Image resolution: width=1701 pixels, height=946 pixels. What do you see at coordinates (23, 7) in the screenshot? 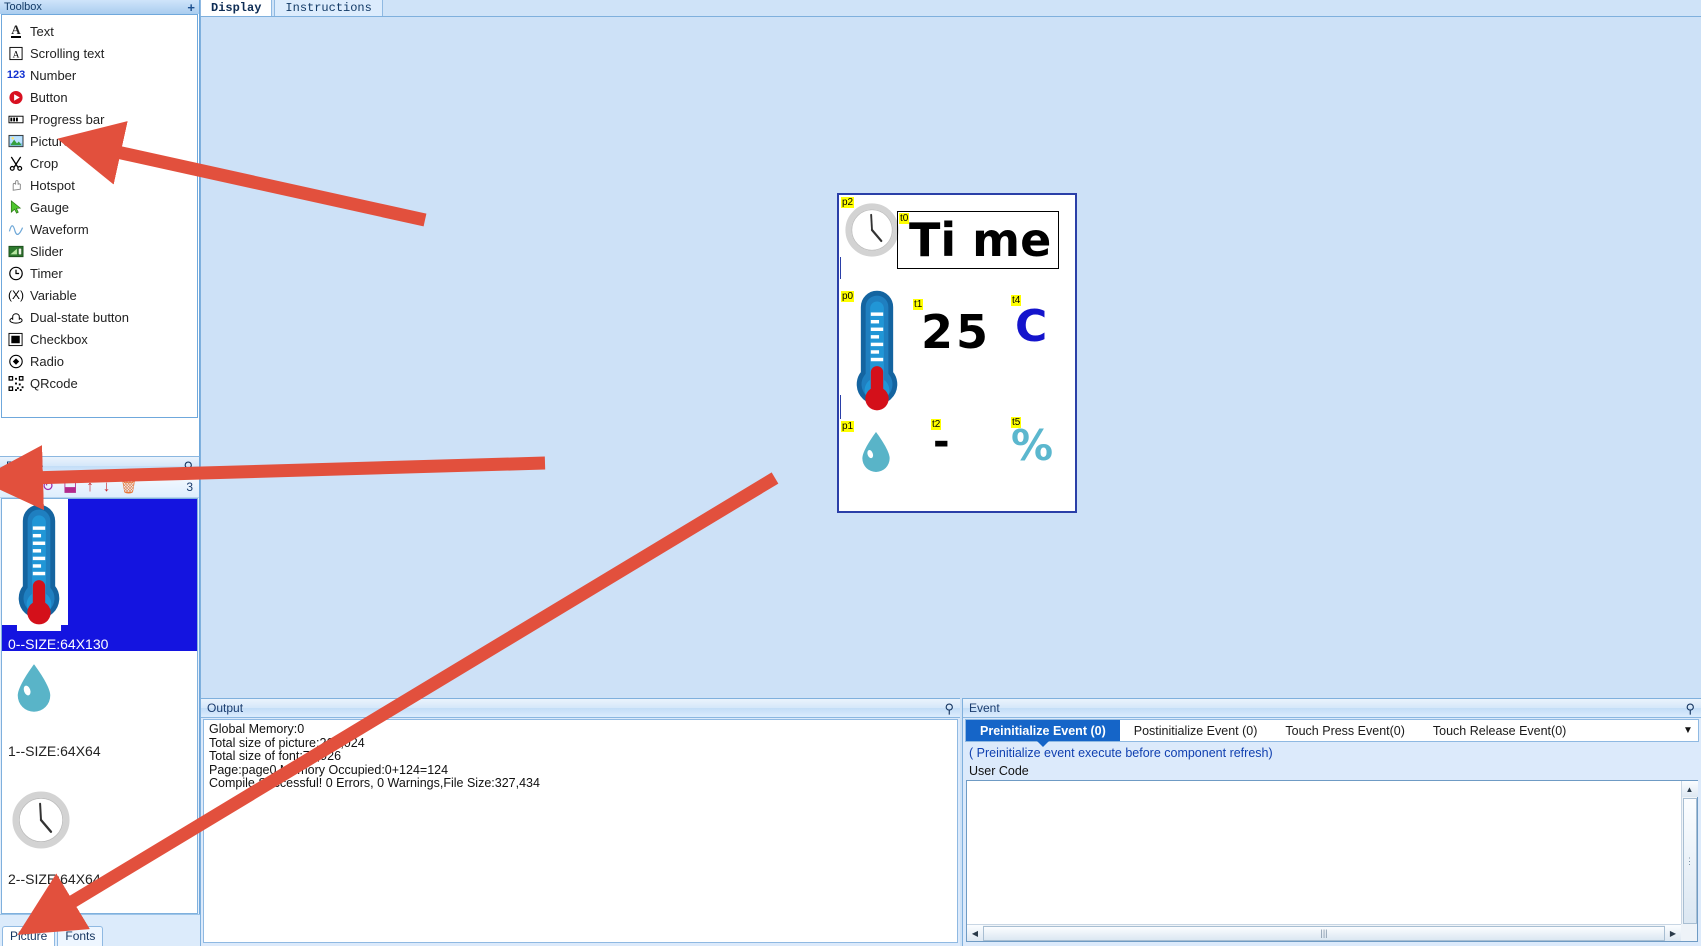
I see `toolbox-title: Toolbox` at bounding box center [23, 7].